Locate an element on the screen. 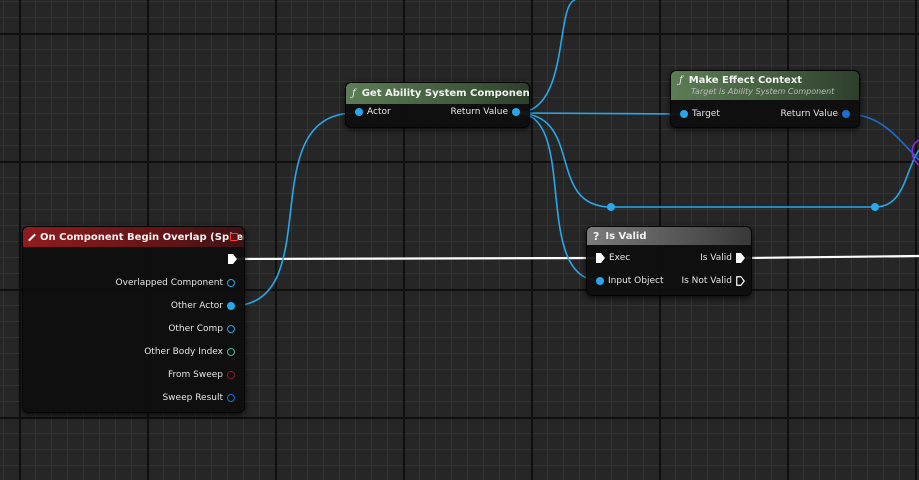 The height and width of the screenshot is (480, 919). pin-other-comp: Other Comp is located at coordinates (201, 329).